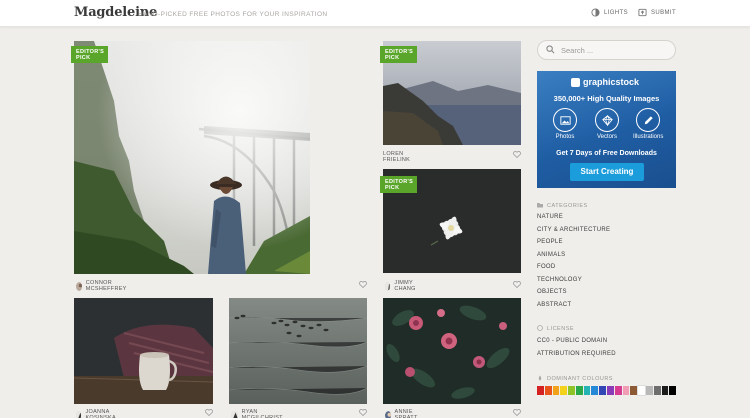 This screenshot has width=750, height=418. What do you see at coordinates (606, 153) in the screenshot?
I see `ad-offer: Get 7 Days of Free Downloads` at bounding box center [606, 153].